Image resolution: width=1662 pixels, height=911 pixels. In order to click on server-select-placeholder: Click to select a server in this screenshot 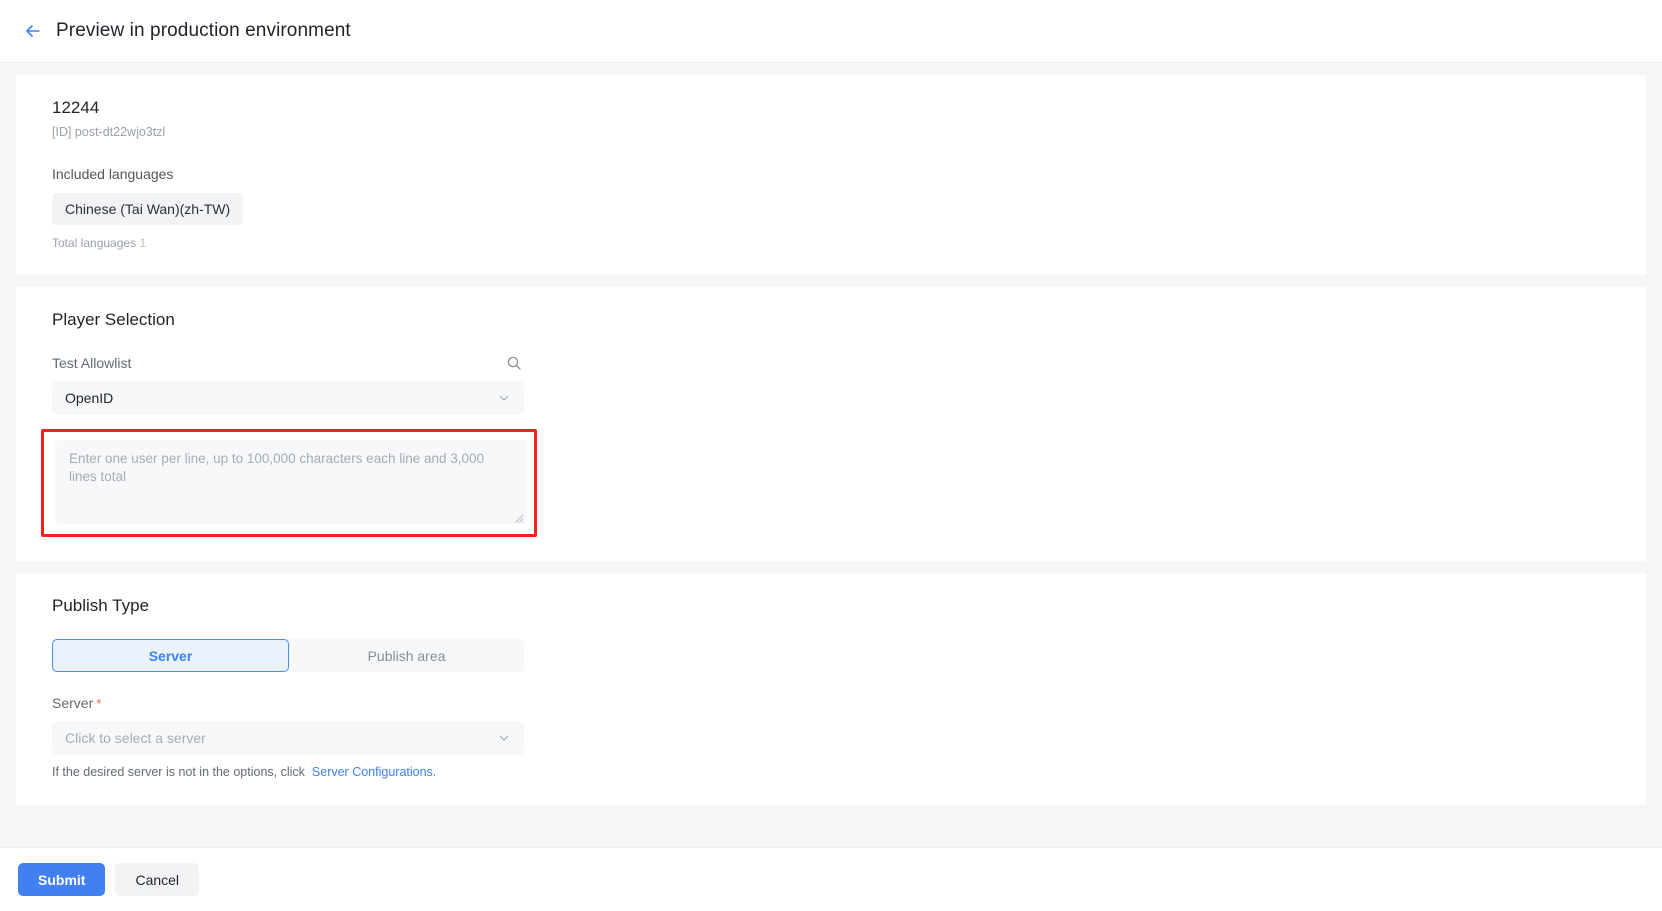, I will do `click(135, 738)`.